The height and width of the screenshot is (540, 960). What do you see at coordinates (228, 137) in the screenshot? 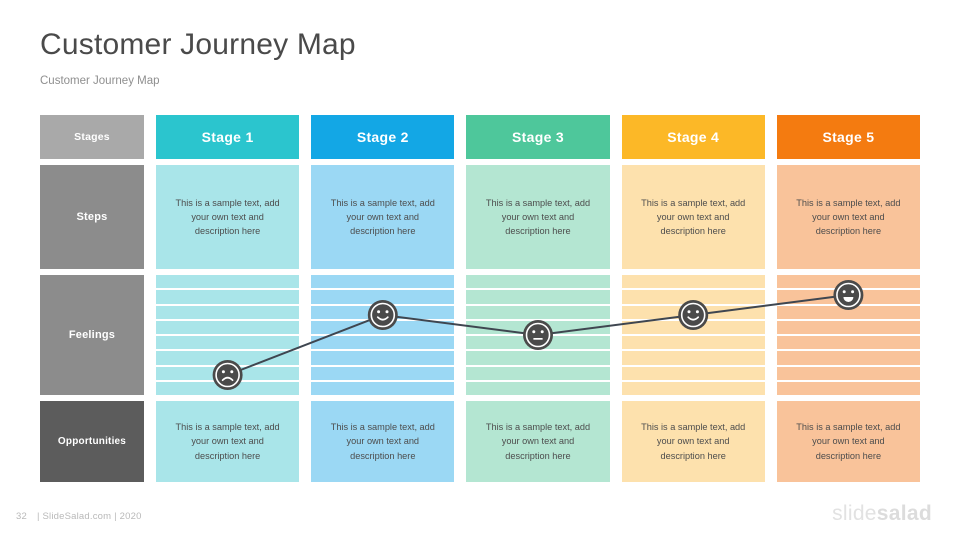
I see `stage-header-1: Stage 1` at bounding box center [228, 137].